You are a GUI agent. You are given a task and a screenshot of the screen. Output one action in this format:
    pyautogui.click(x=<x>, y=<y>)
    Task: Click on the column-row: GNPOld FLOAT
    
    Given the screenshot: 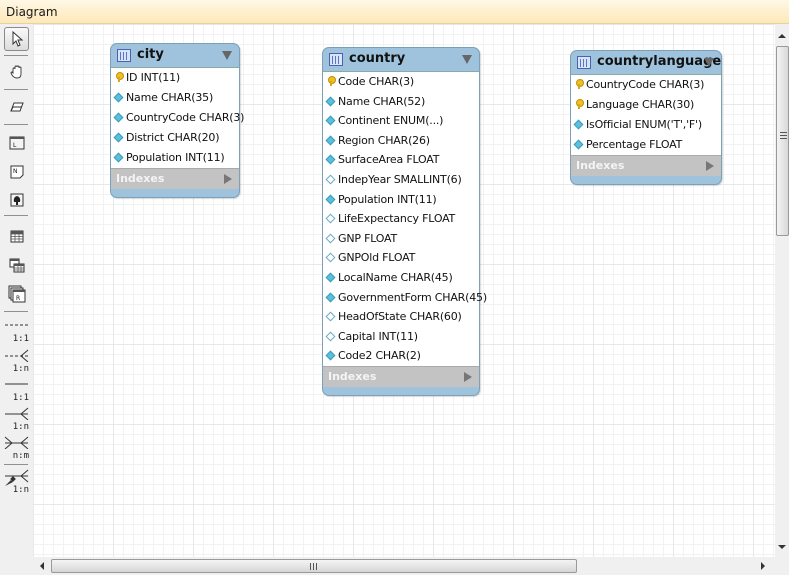 What is the action you would take?
    pyautogui.click(x=401, y=258)
    